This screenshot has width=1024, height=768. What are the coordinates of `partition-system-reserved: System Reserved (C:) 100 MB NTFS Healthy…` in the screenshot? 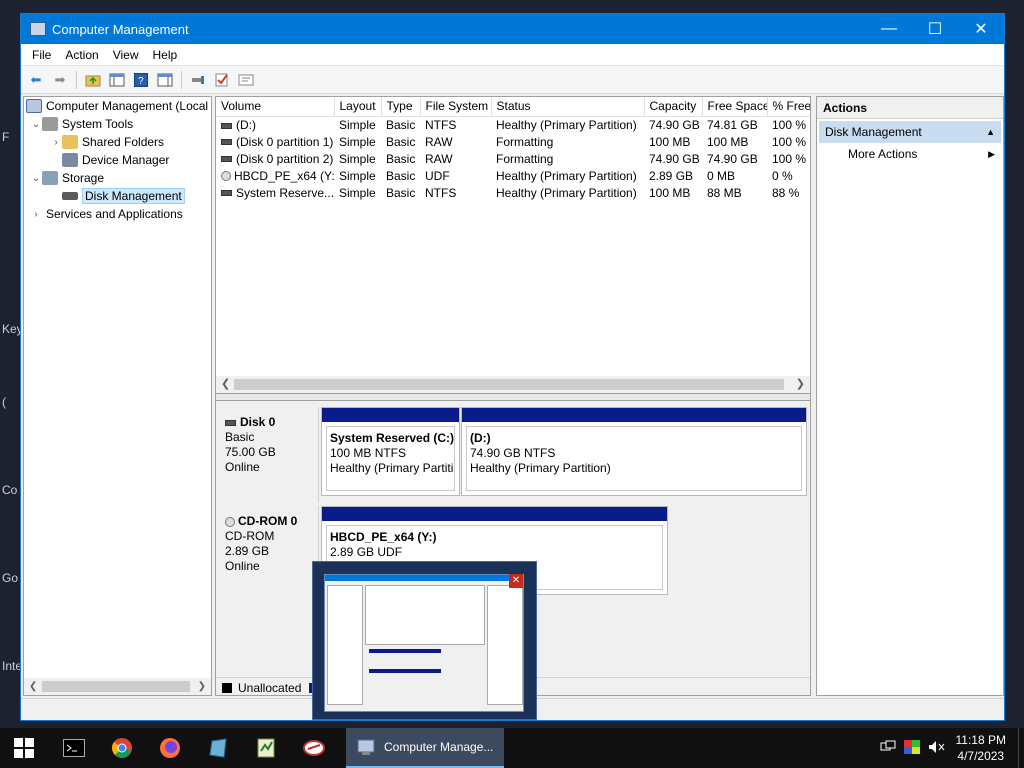 It's located at (390, 451).